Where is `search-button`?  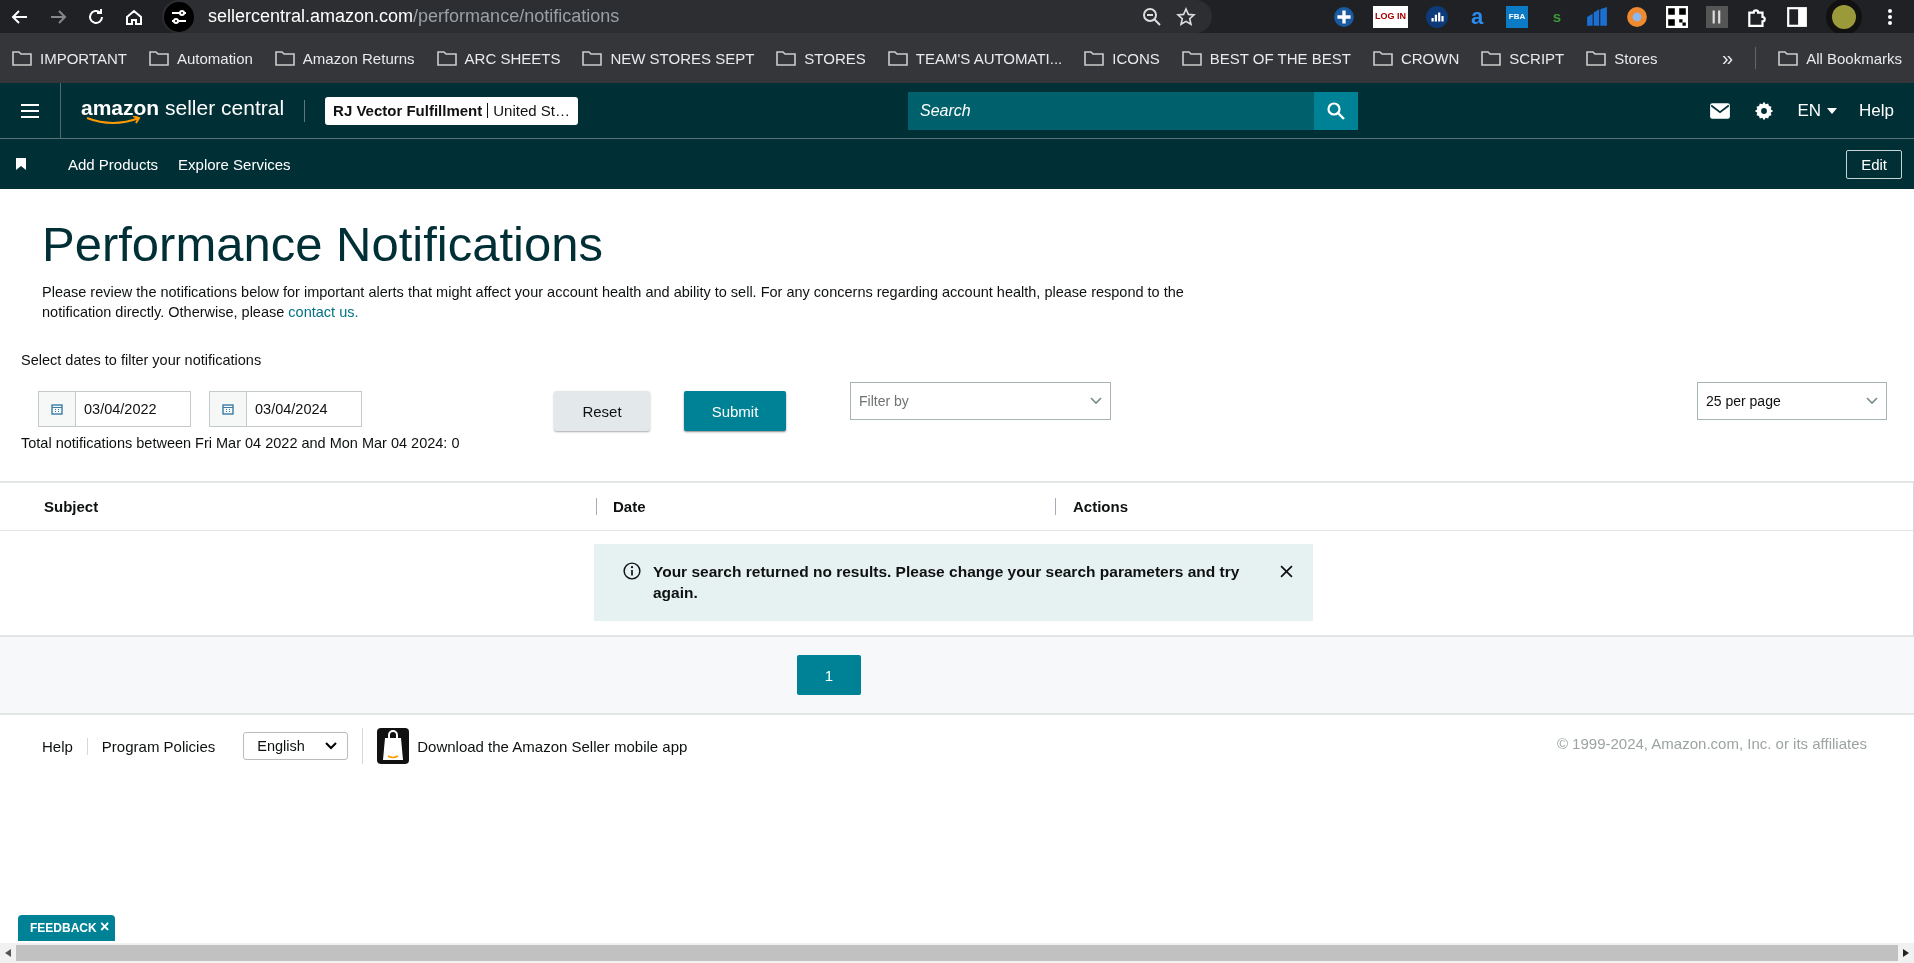
search-button is located at coordinates (1336, 110).